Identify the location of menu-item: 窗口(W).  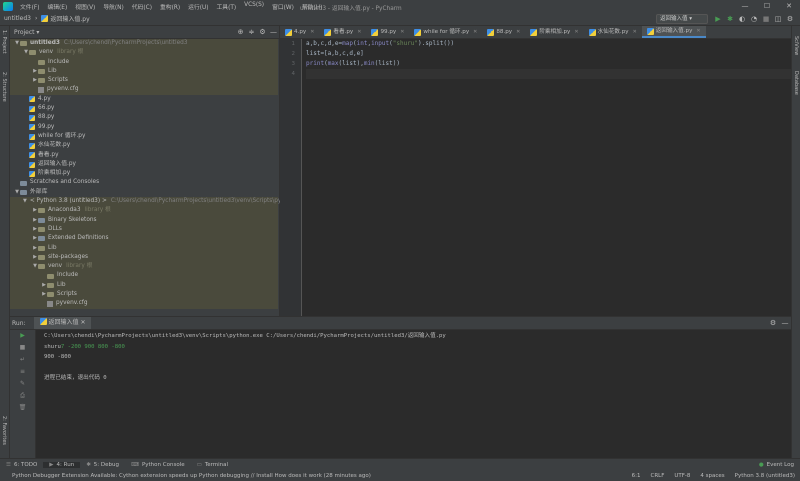
(283, 6).